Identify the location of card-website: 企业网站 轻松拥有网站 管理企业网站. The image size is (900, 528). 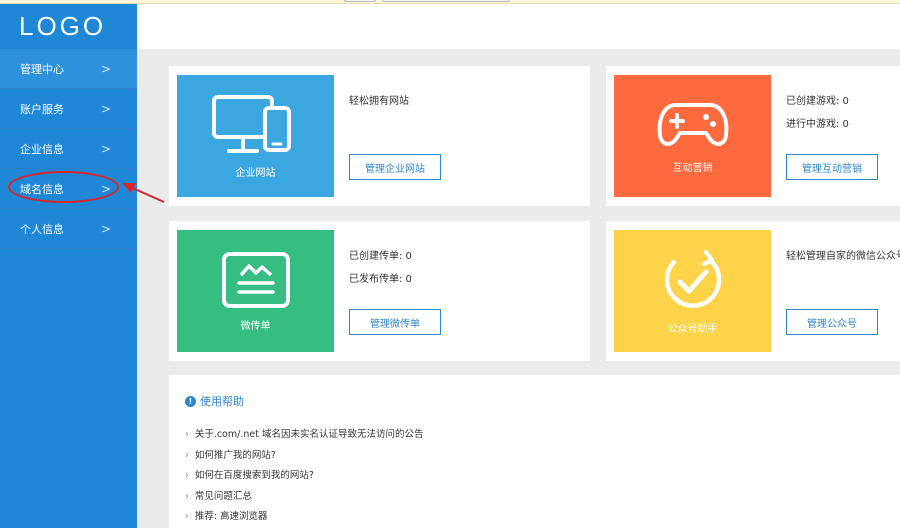
(379, 136).